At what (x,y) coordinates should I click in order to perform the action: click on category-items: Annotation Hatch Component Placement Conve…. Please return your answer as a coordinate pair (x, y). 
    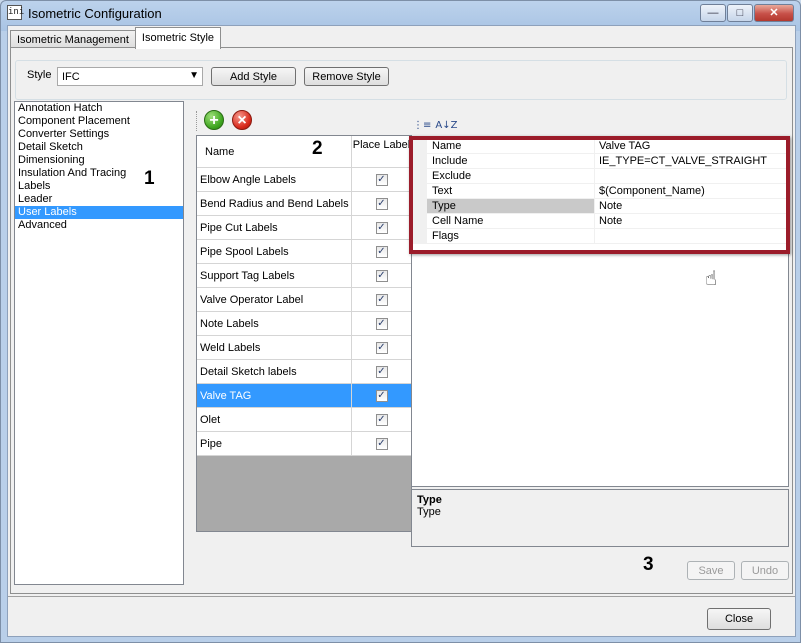
    Looking at the image, I should click on (99, 167).